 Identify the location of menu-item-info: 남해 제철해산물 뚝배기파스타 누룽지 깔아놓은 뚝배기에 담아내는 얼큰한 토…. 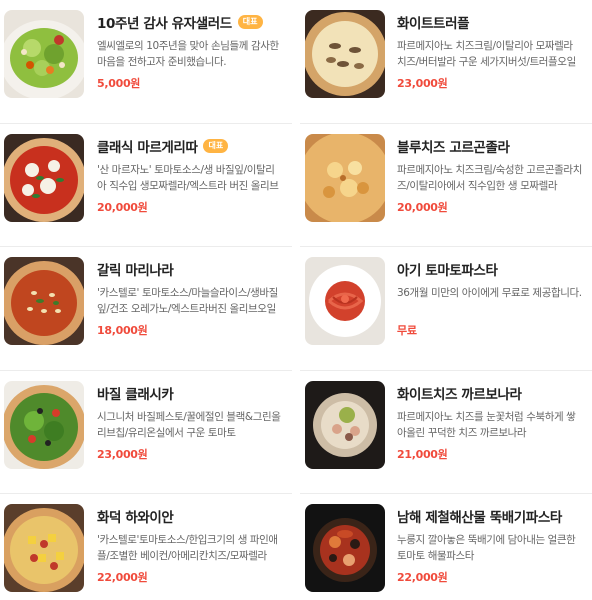
(490, 545).